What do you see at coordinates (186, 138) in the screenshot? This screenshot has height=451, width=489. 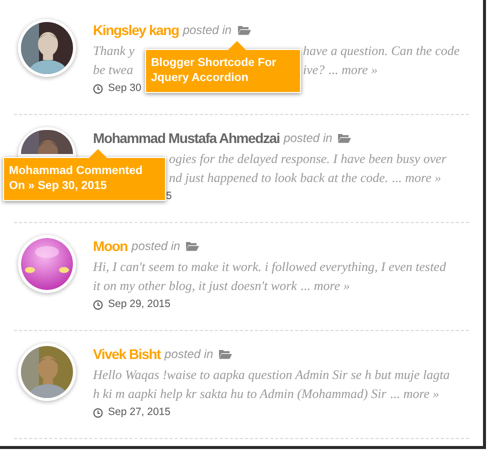 I see `author-link: Mohammad Mustafa Ahmedzai` at bounding box center [186, 138].